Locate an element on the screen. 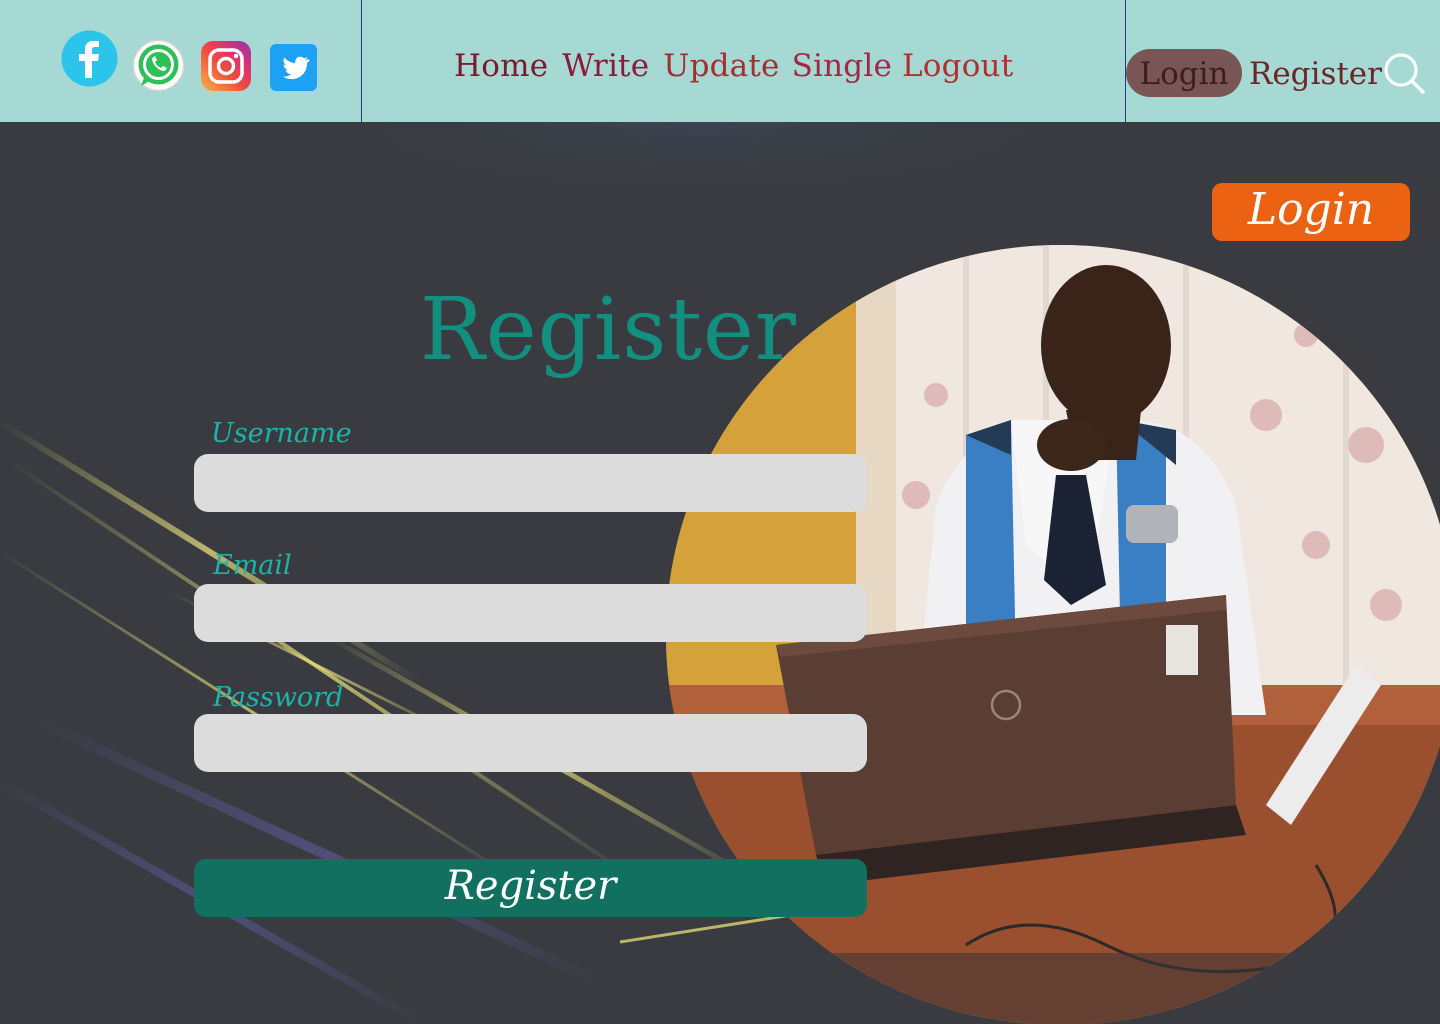 Image resolution: width=1440 pixels, height=1024 pixels. email-input is located at coordinates (530, 613).